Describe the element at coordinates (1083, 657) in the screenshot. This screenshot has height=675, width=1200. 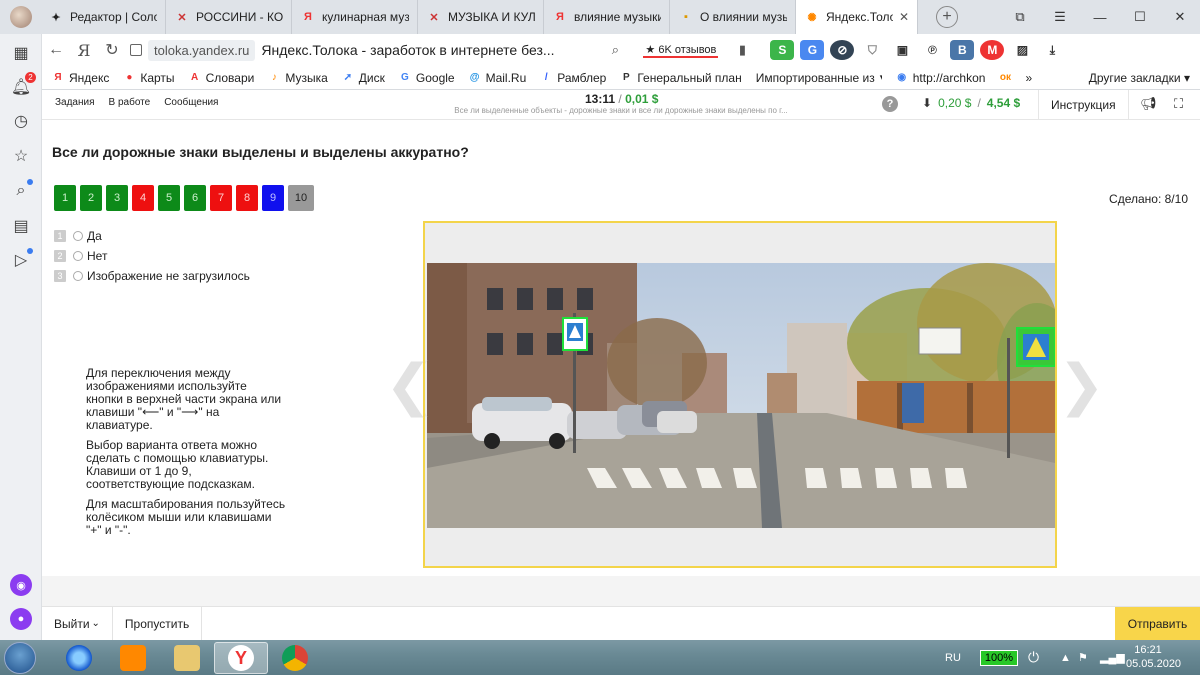
I see `flag-icon: ⚑` at that location.